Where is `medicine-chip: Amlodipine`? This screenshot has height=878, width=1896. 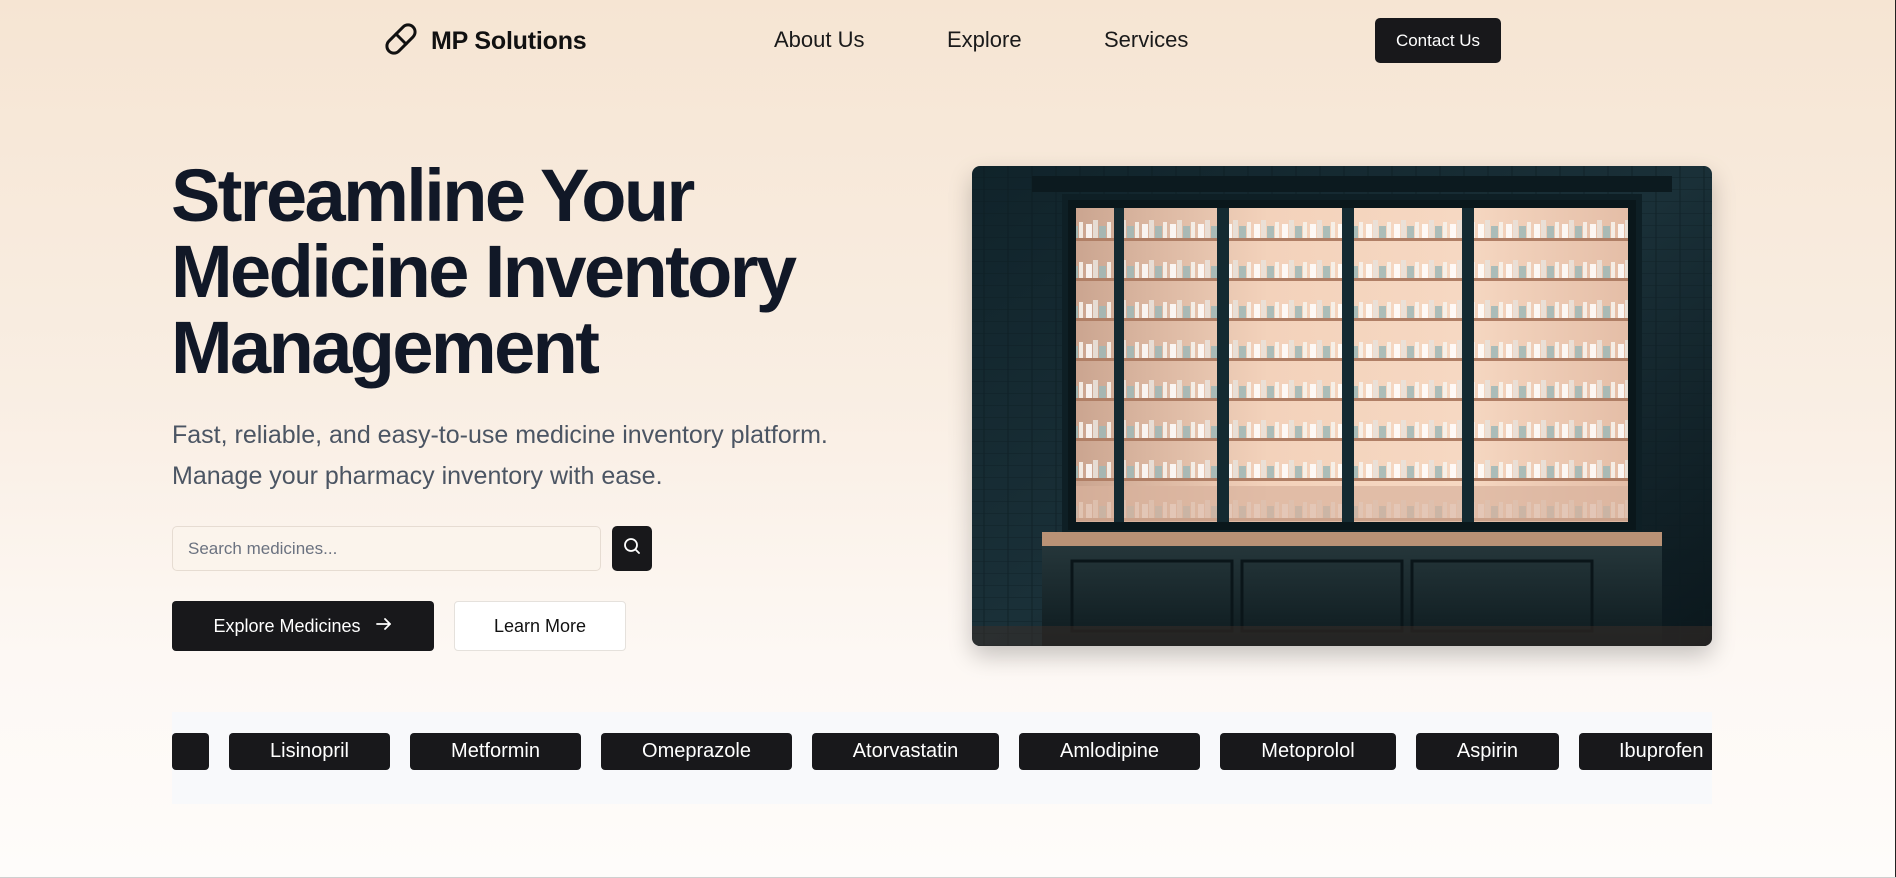 medicine-chip: Amlodipine is located at coordinates (1109, 751).